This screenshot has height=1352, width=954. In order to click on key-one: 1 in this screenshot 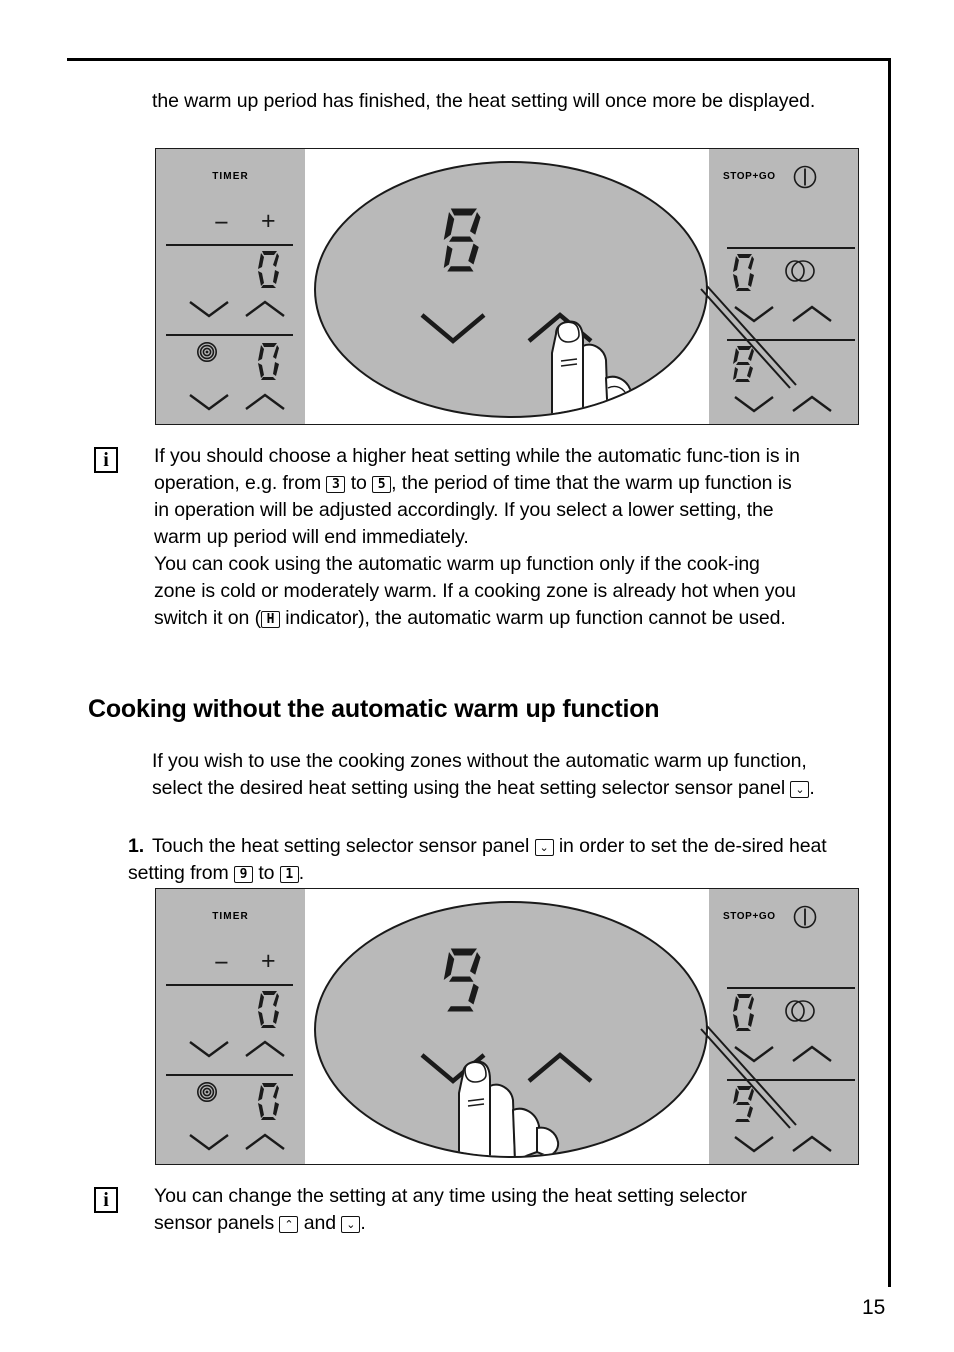, I will do `click(289, 874)`.